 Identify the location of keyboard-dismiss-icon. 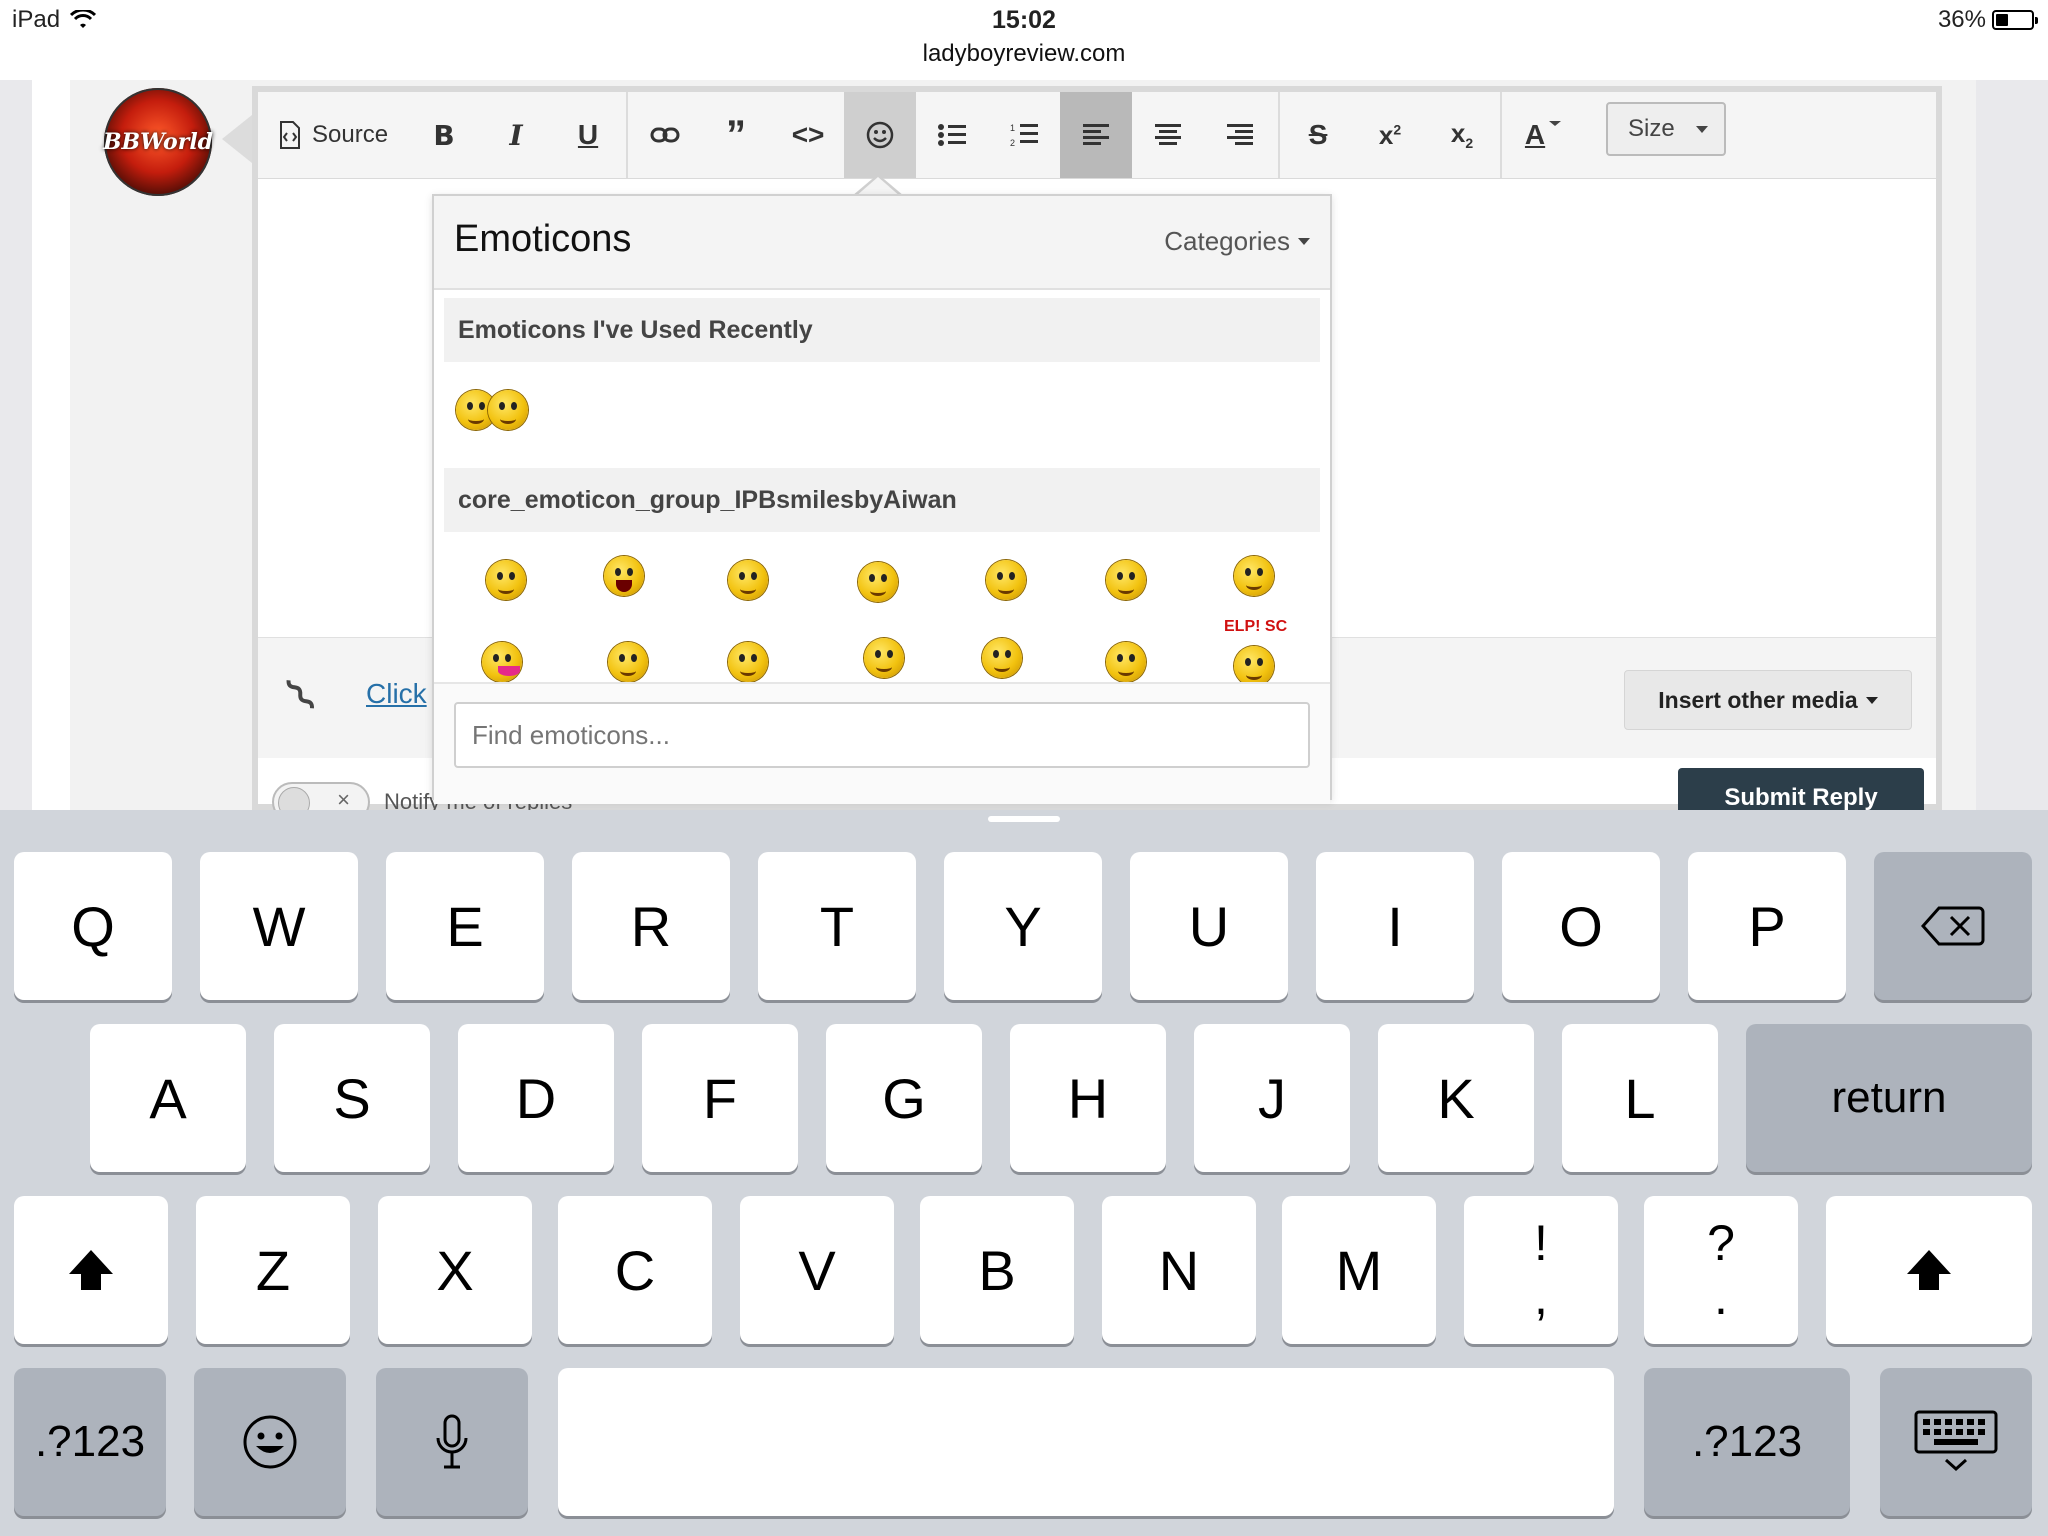
(1956, 1441).